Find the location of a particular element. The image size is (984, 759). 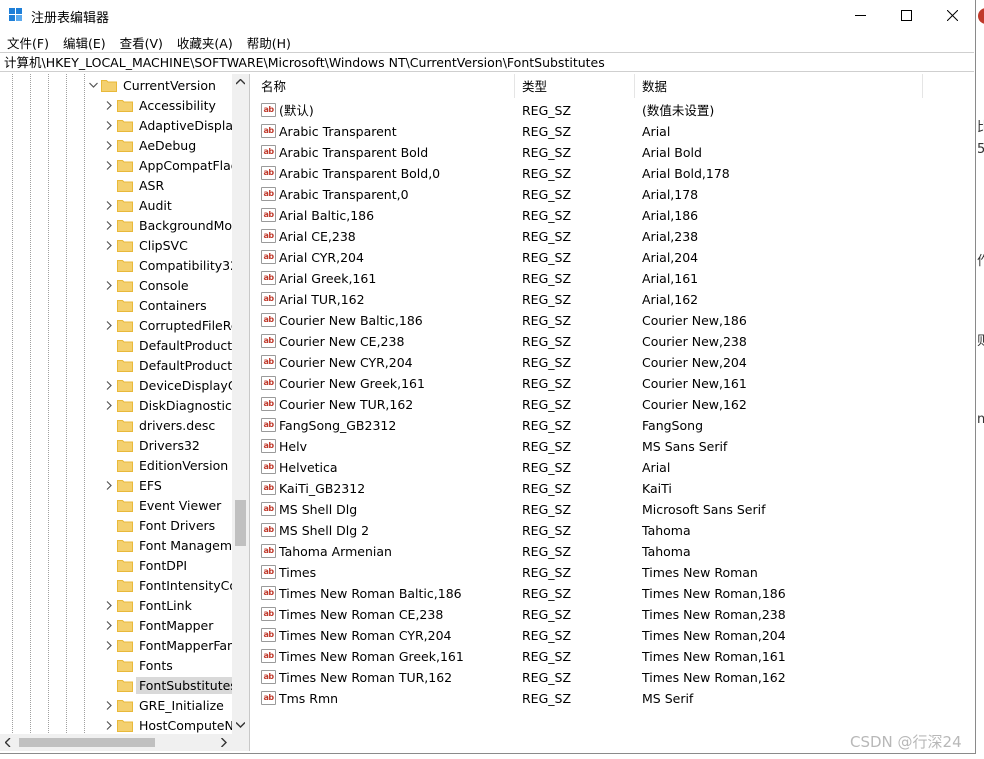

tree-horizontal-scroll-thumb is located at coordinates (87, 742).